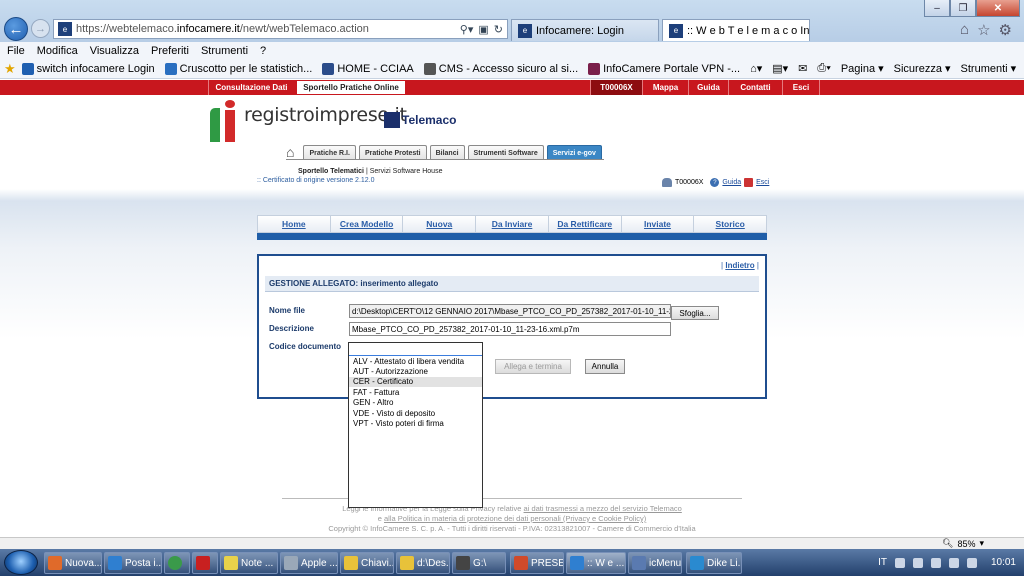 The height and width of the screenshot is (576, 1024). I want to click on mail-icon: ✉, so click(802, 68).